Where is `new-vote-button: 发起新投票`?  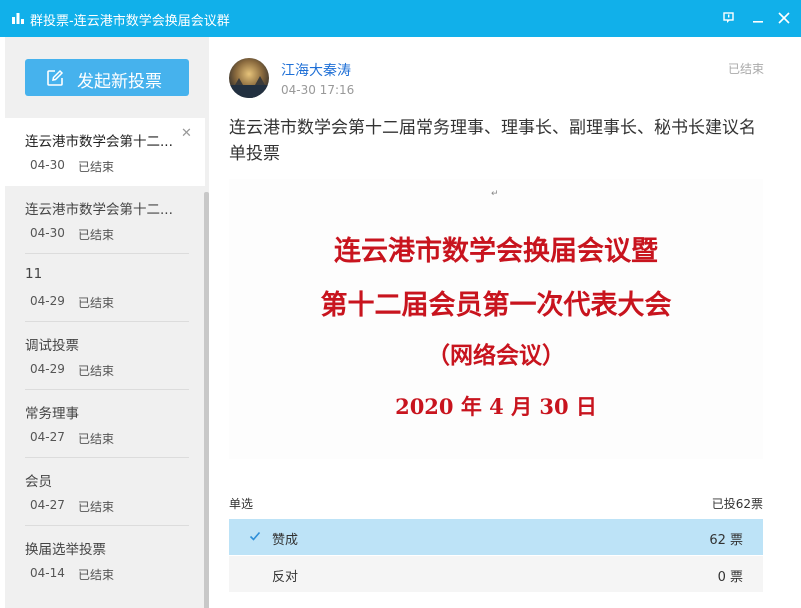
new-vote-button: 发起新投票 is located at coordinates (107, 77).